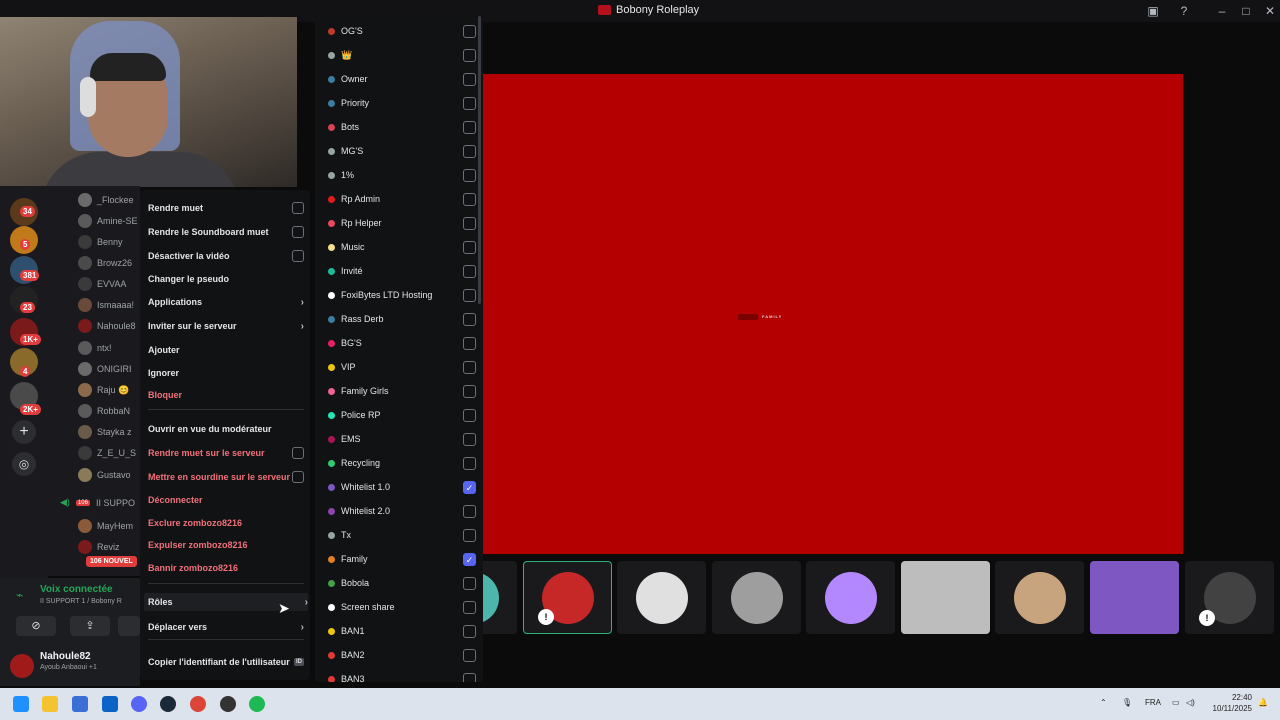 This screenshot has width=1280, height=720. Describe the element at coordinates (95, 348) in the screenshot. I see `member-item: ntx!` at that location.